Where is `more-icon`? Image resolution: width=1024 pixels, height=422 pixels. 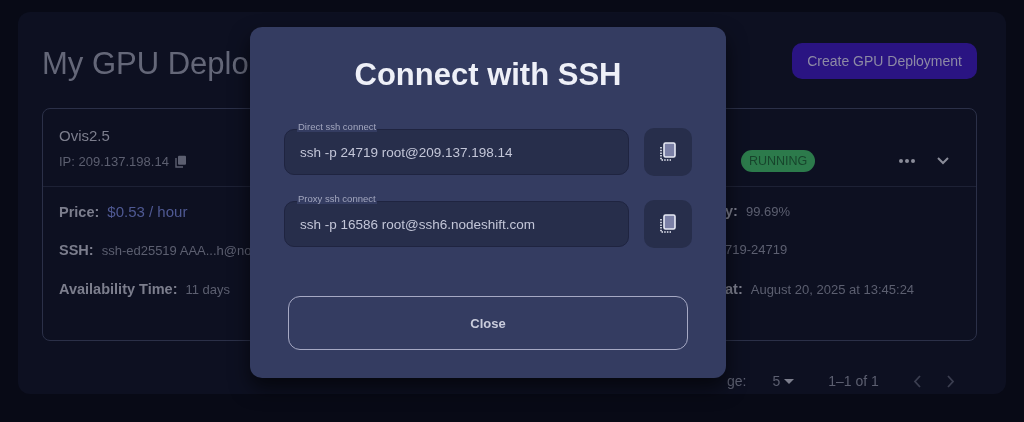
more-icon is located at coordinates (907, 161).